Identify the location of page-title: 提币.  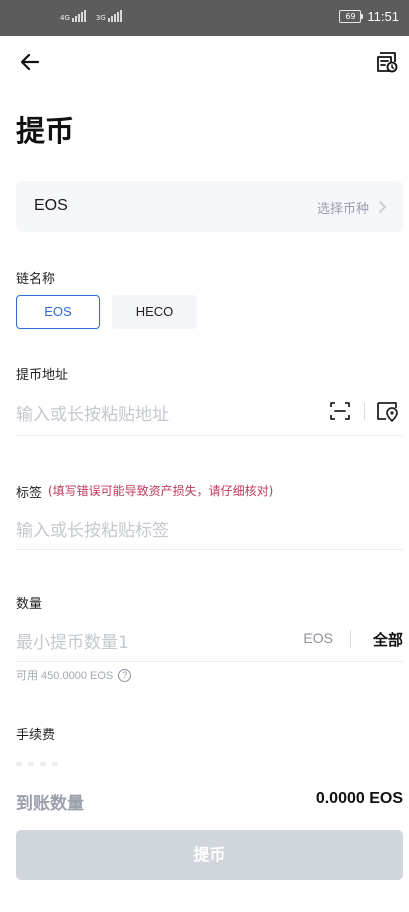
(45, 131).